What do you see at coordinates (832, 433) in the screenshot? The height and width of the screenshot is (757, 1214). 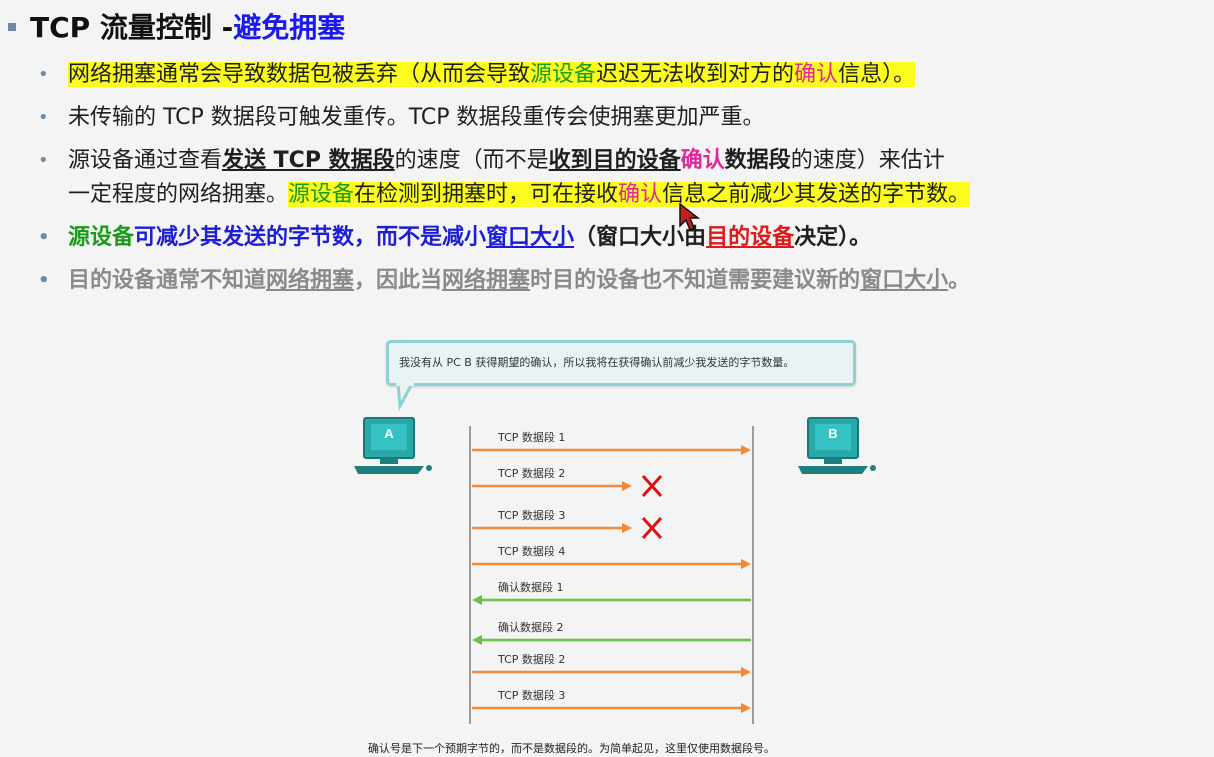 I see `pc-b-label: B` at bounding box center [832, 433].